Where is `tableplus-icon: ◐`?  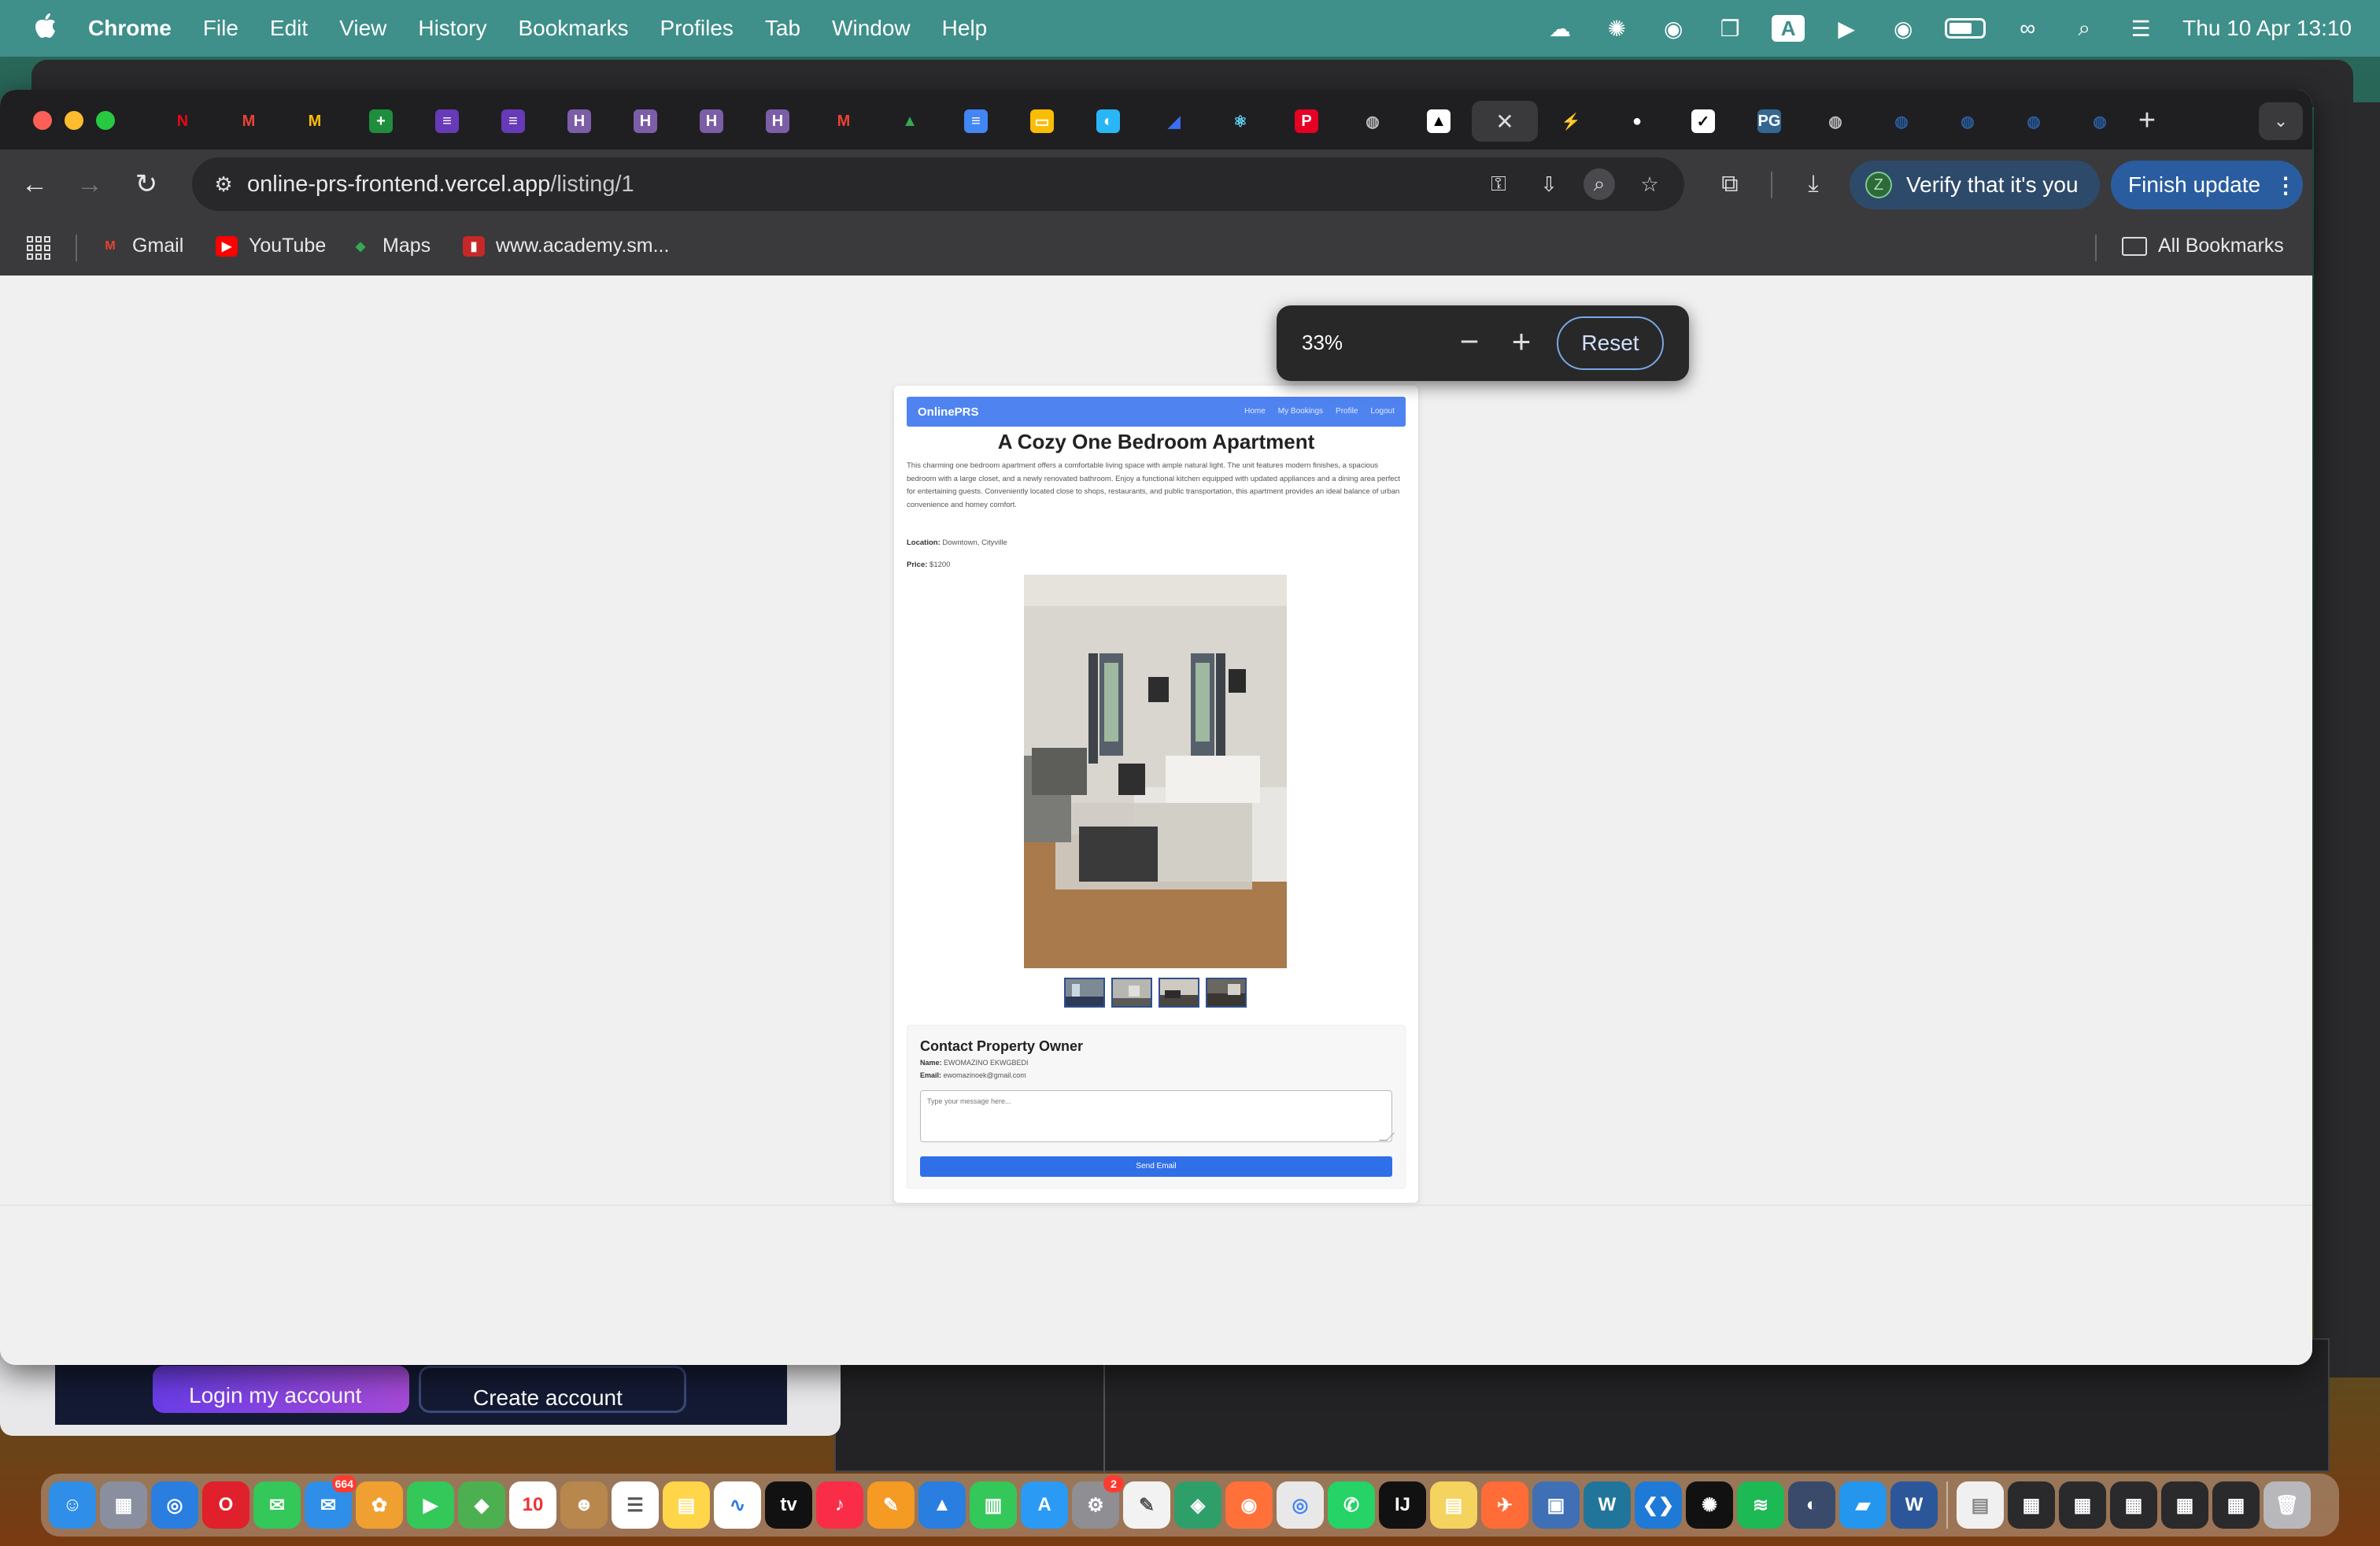 tableplus-icon: ◐ is located at coordinates (1811, 1505).